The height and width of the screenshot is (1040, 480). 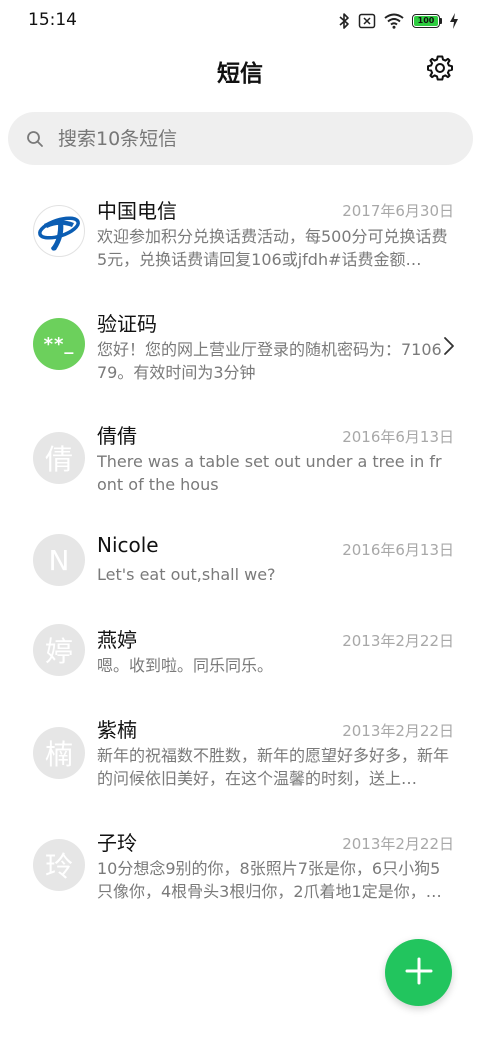 I want to click on conversation-date: 2017年6月30日, so click(x=398, y=211).